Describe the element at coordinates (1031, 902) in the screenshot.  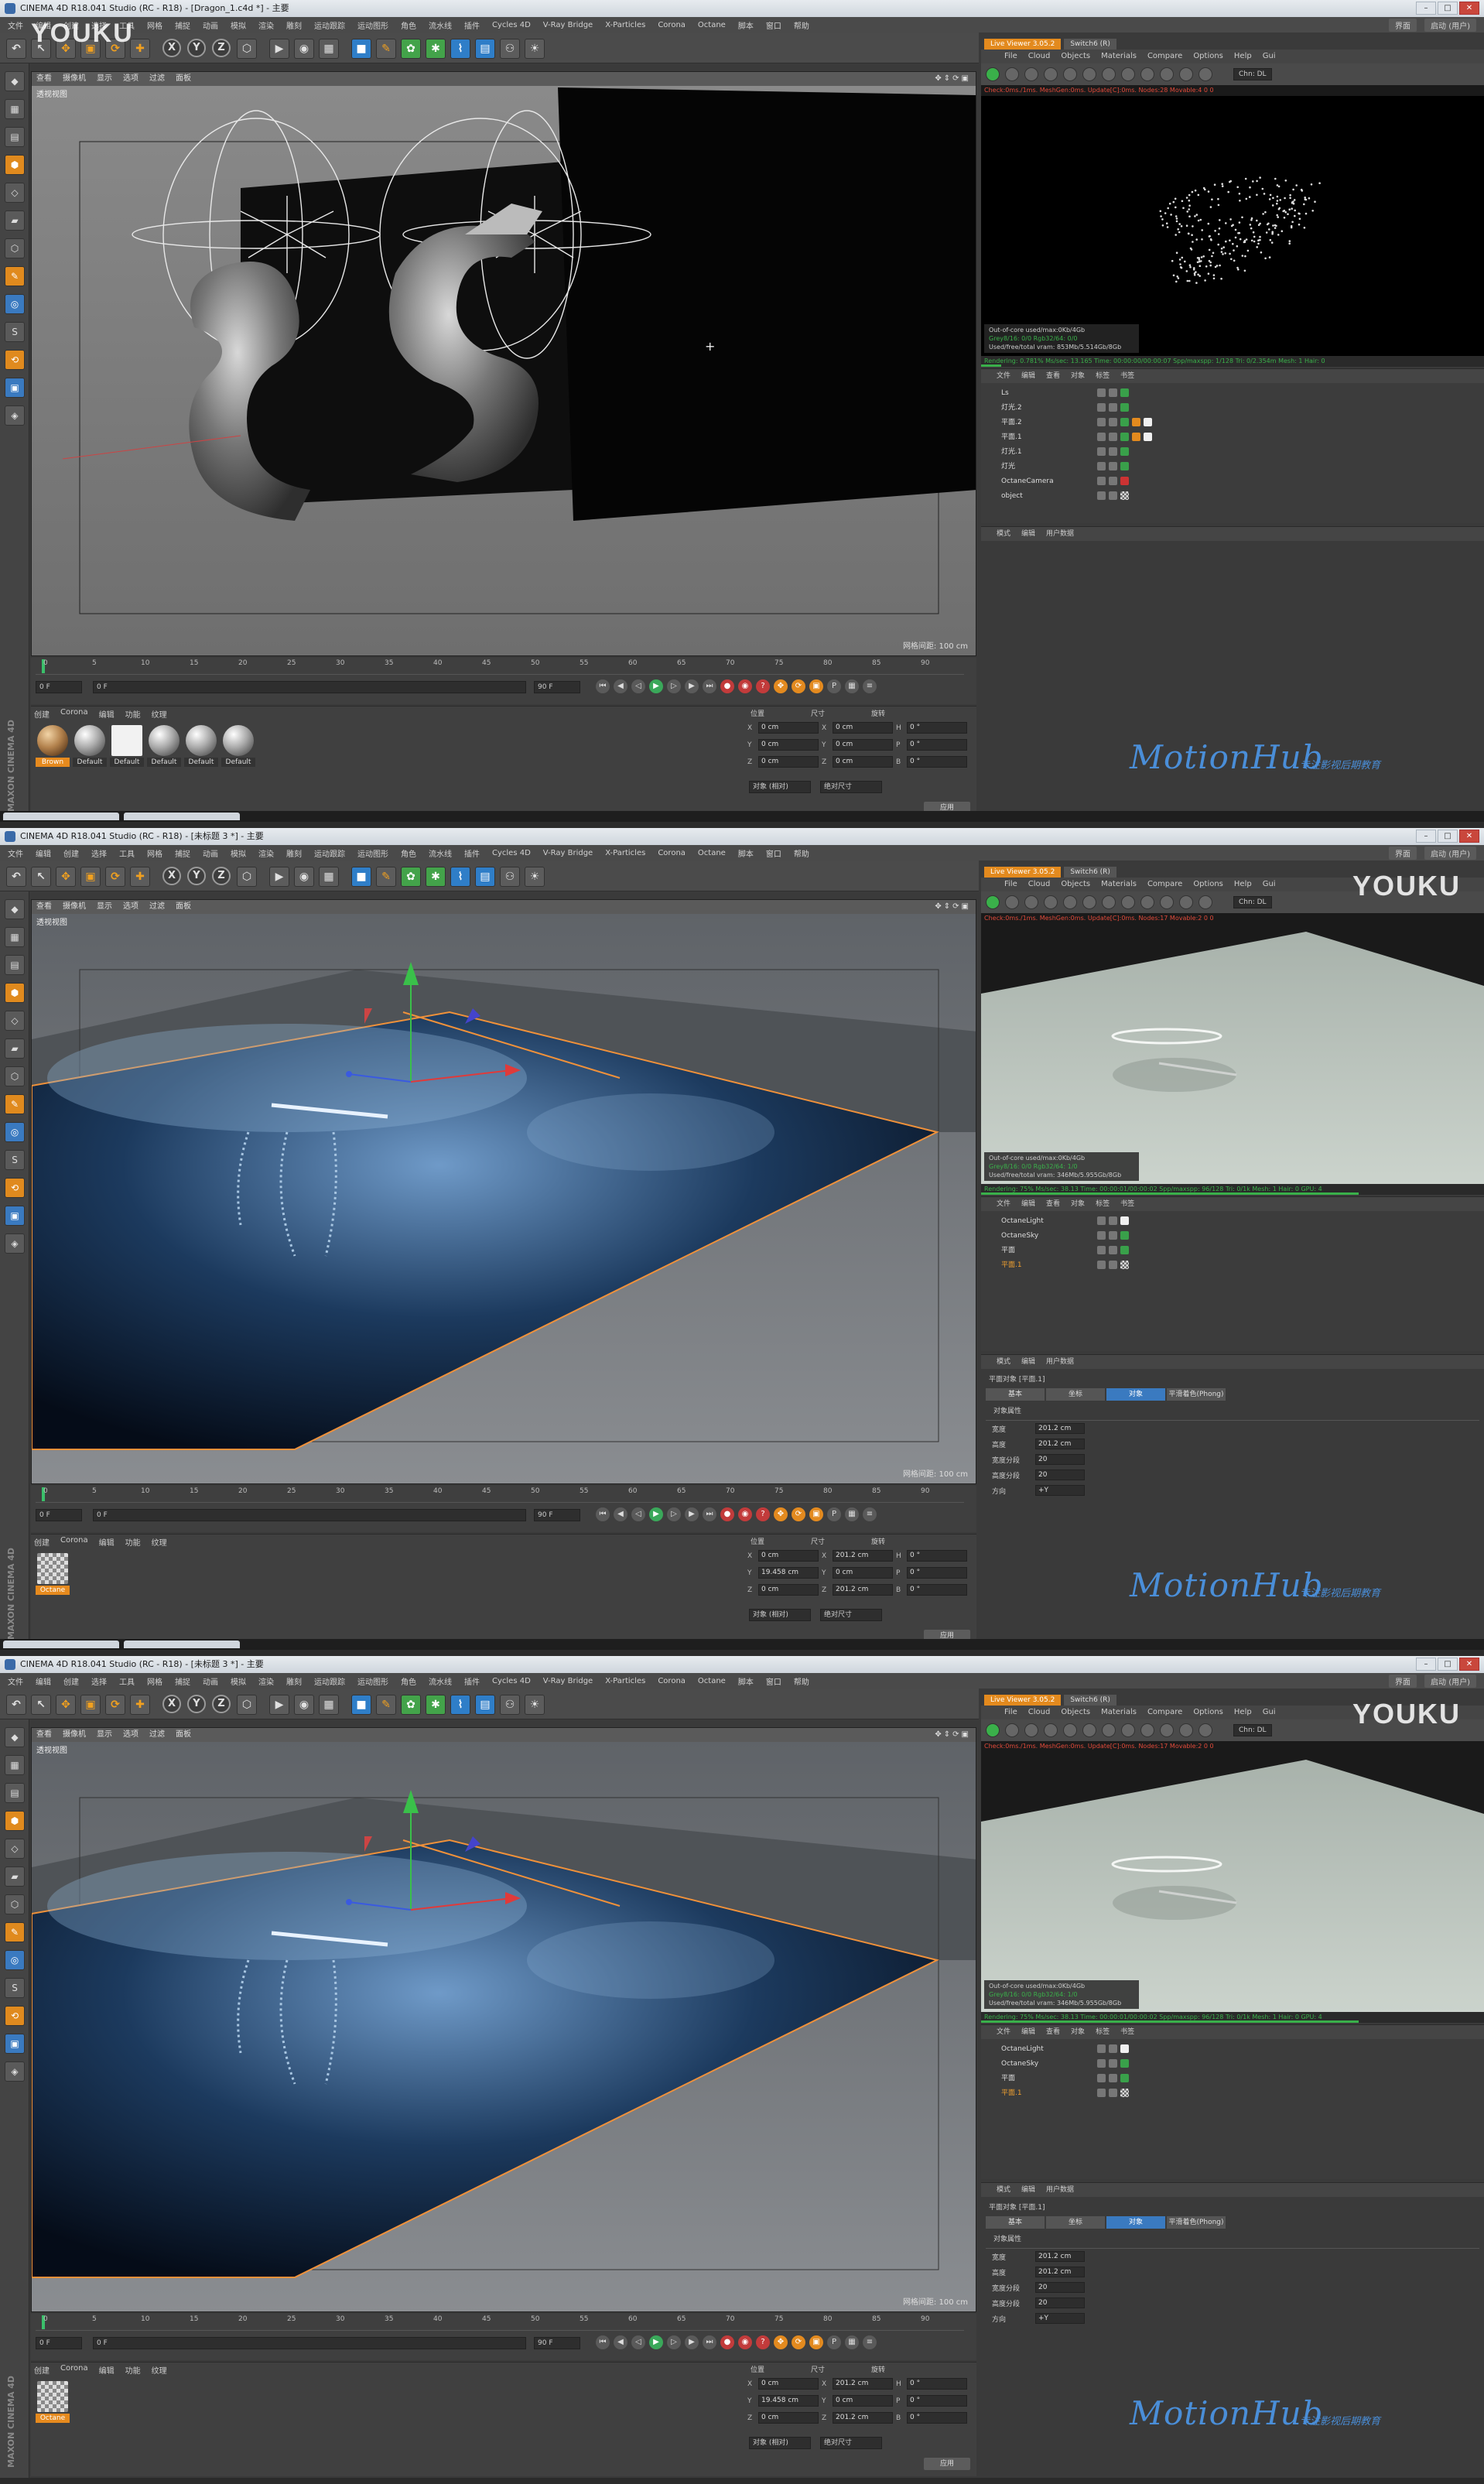
I see `live-tool-2-icon` at that location.